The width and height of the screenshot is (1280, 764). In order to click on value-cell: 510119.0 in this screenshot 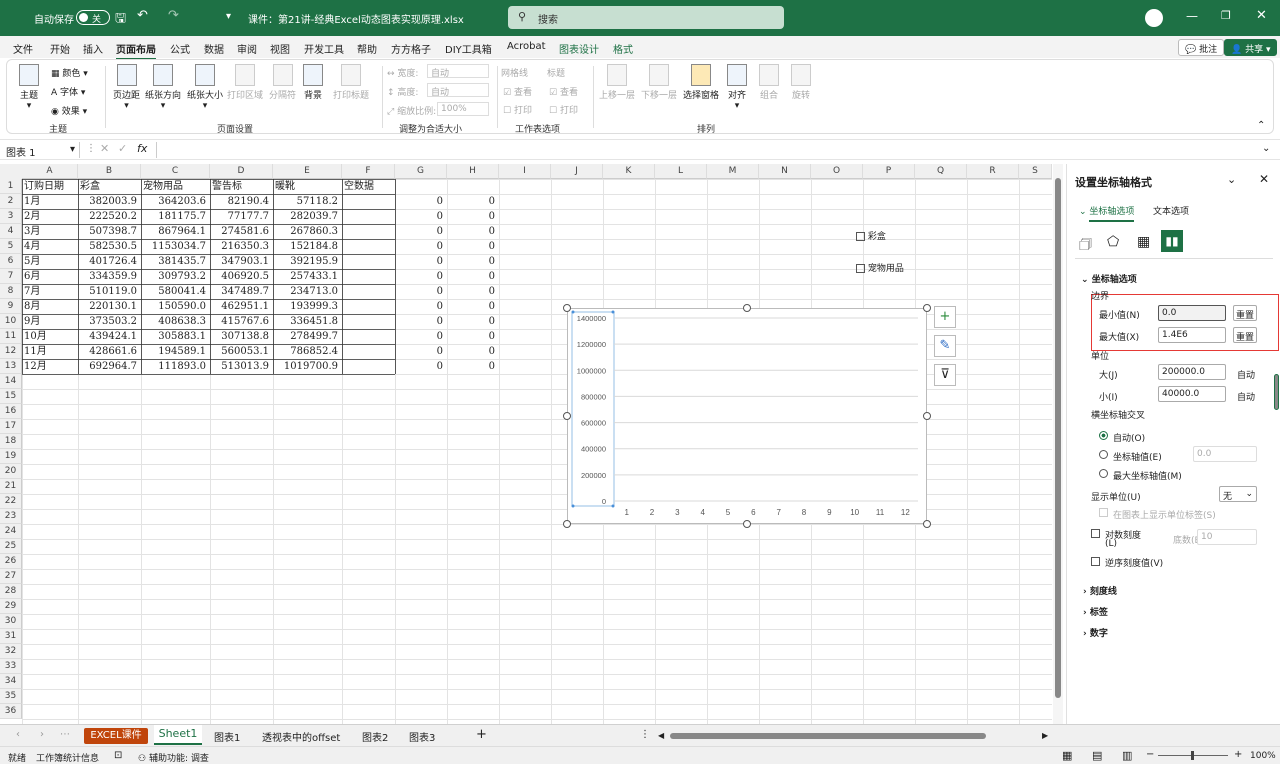, I will do `click(108, 291)`.